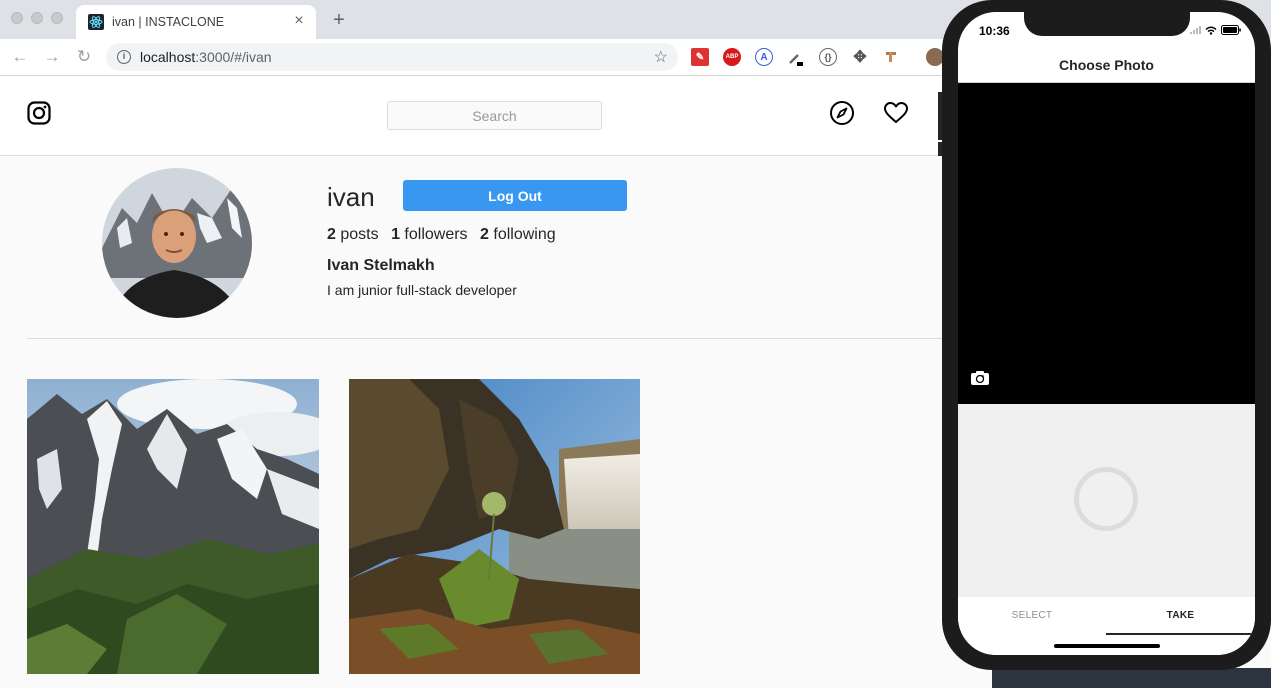  What do you see at coordinates (1180, 615) in the screenshot?
I see `tab-take: TAKE` at bounding box center [1180, 615].